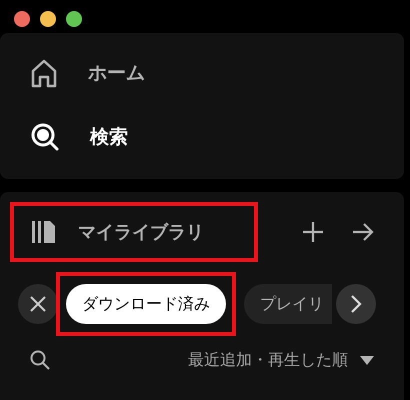 The width and height of the screenshot is (410, 400). Describe the element at coordinates (44, 73) in the screenshot. I see `home-icon` at that location.